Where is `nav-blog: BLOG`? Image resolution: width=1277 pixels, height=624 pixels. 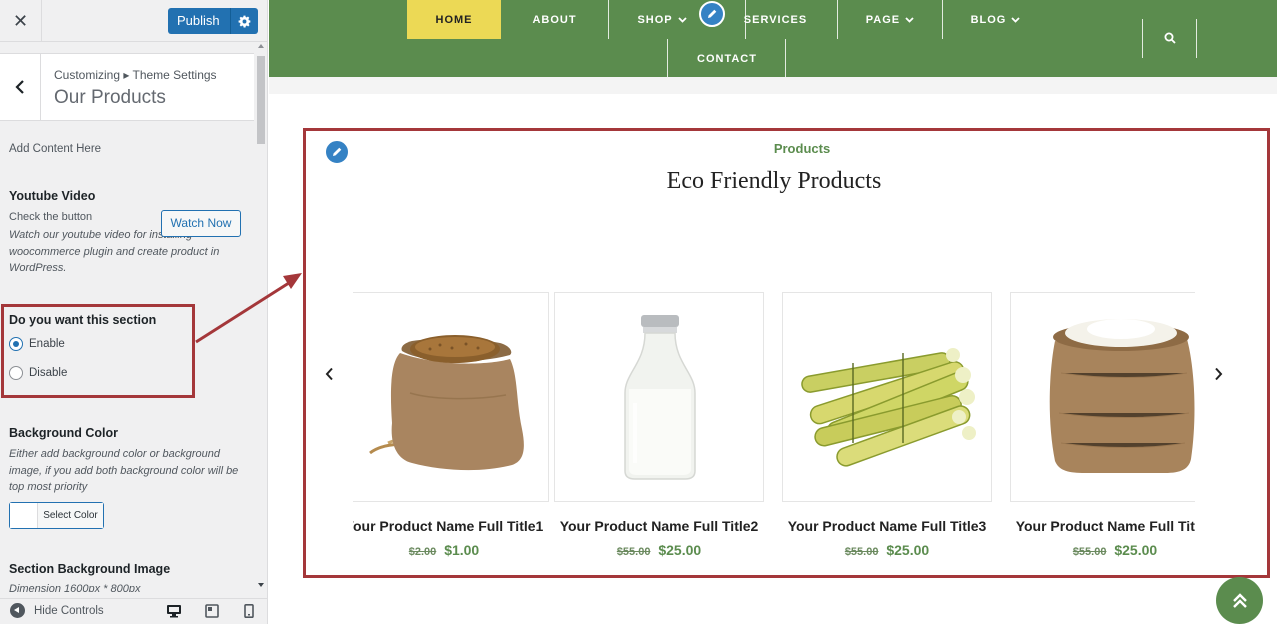
nav-blog: BLOG is located at coordinates (995, 19).